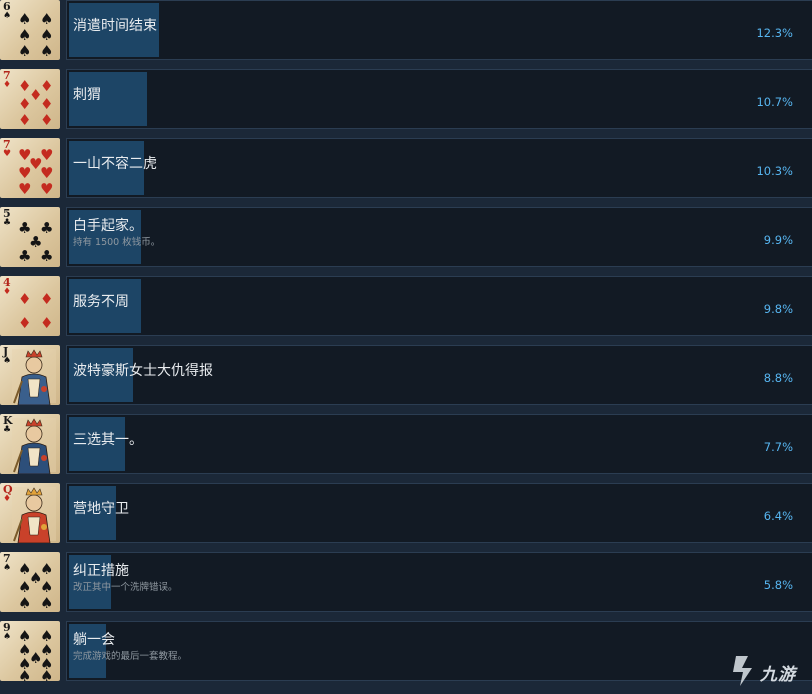  What do you see at coordinates (778, 309) in the screenshot?
I see `unlock-percentage: 9.8%` at bounding box center [778, 309].